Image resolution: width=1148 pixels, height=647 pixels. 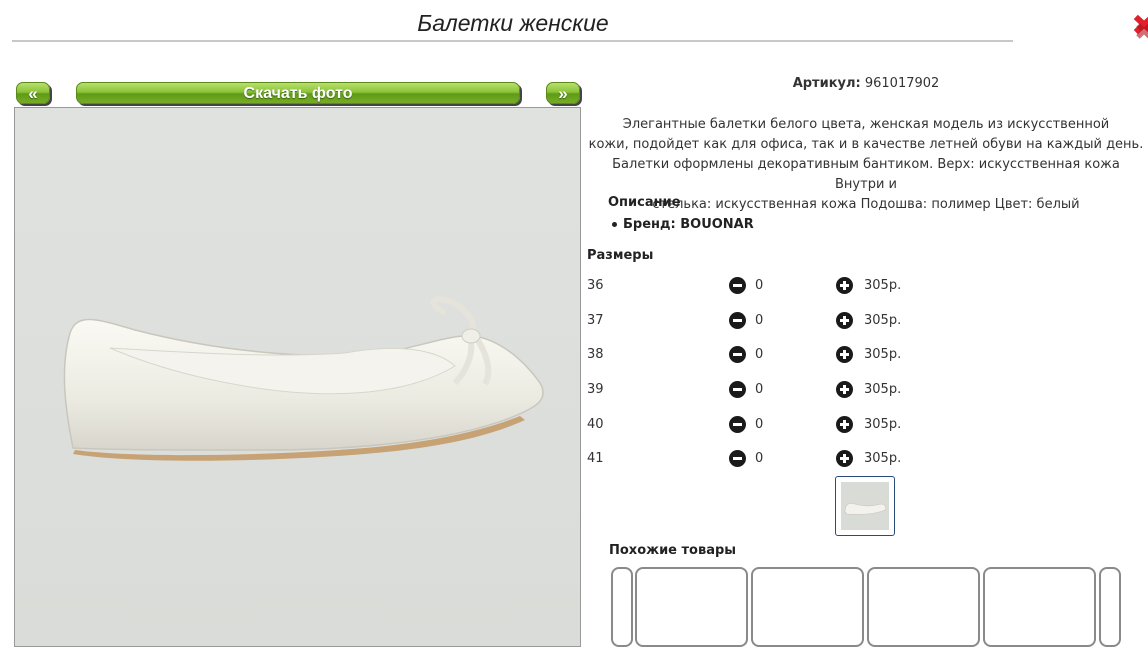 I want to click on size-value: 39, so click(x=595, y=389).